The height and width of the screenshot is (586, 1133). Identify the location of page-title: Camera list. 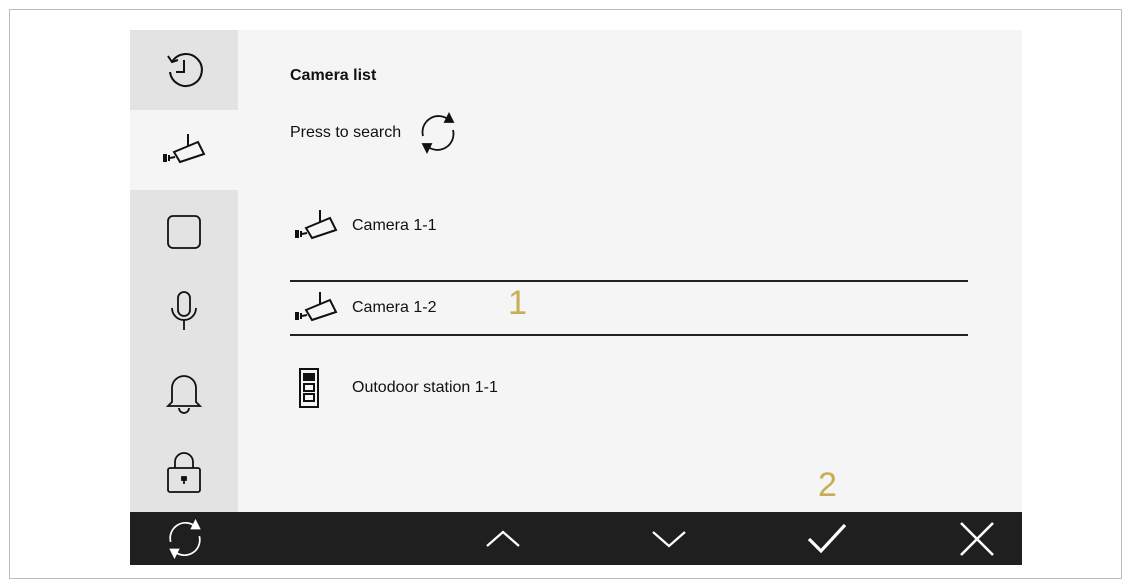
(333, 75).